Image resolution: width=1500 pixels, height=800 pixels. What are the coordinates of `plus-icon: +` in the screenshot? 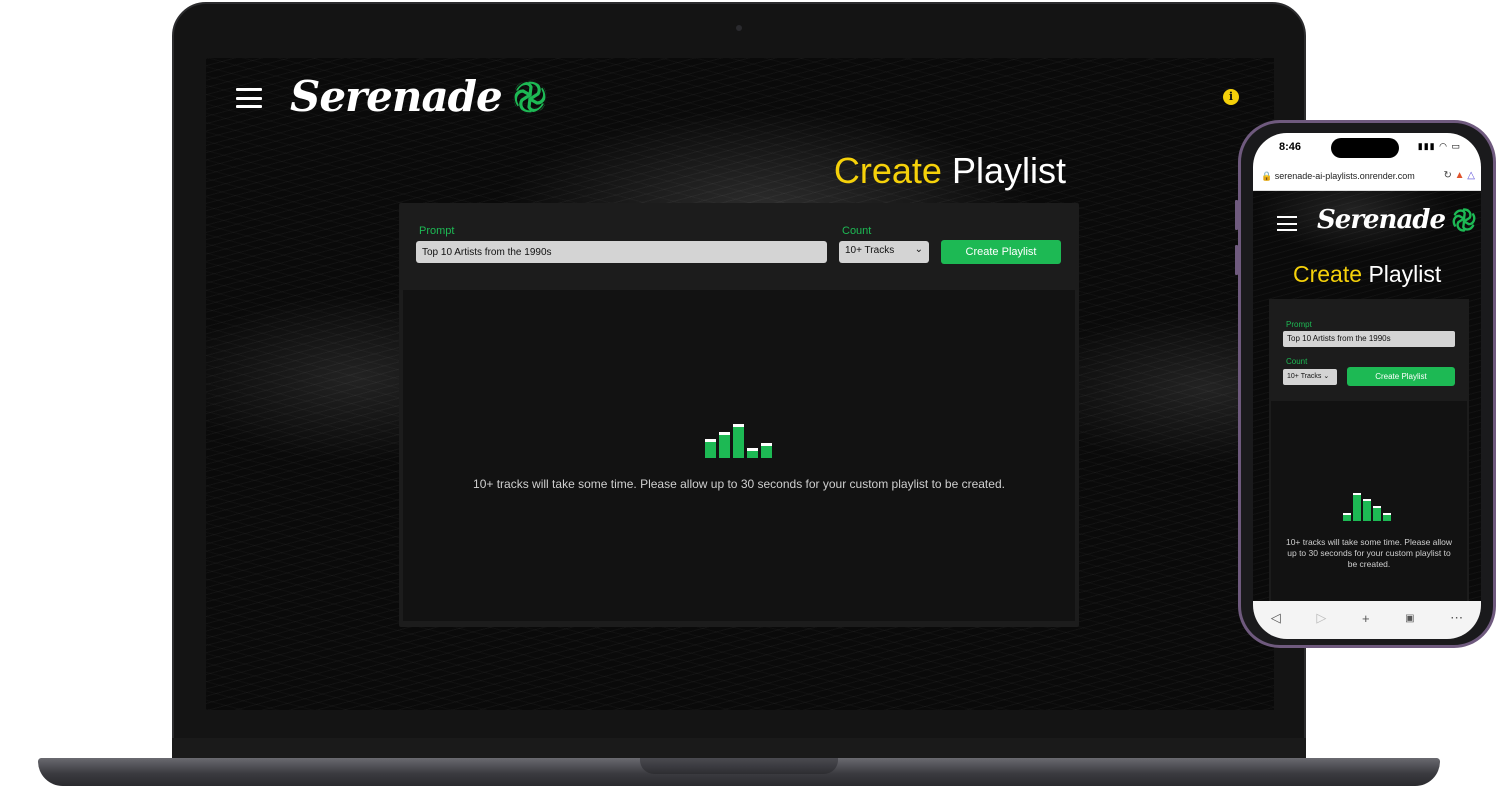 It's located at (1366, 618).